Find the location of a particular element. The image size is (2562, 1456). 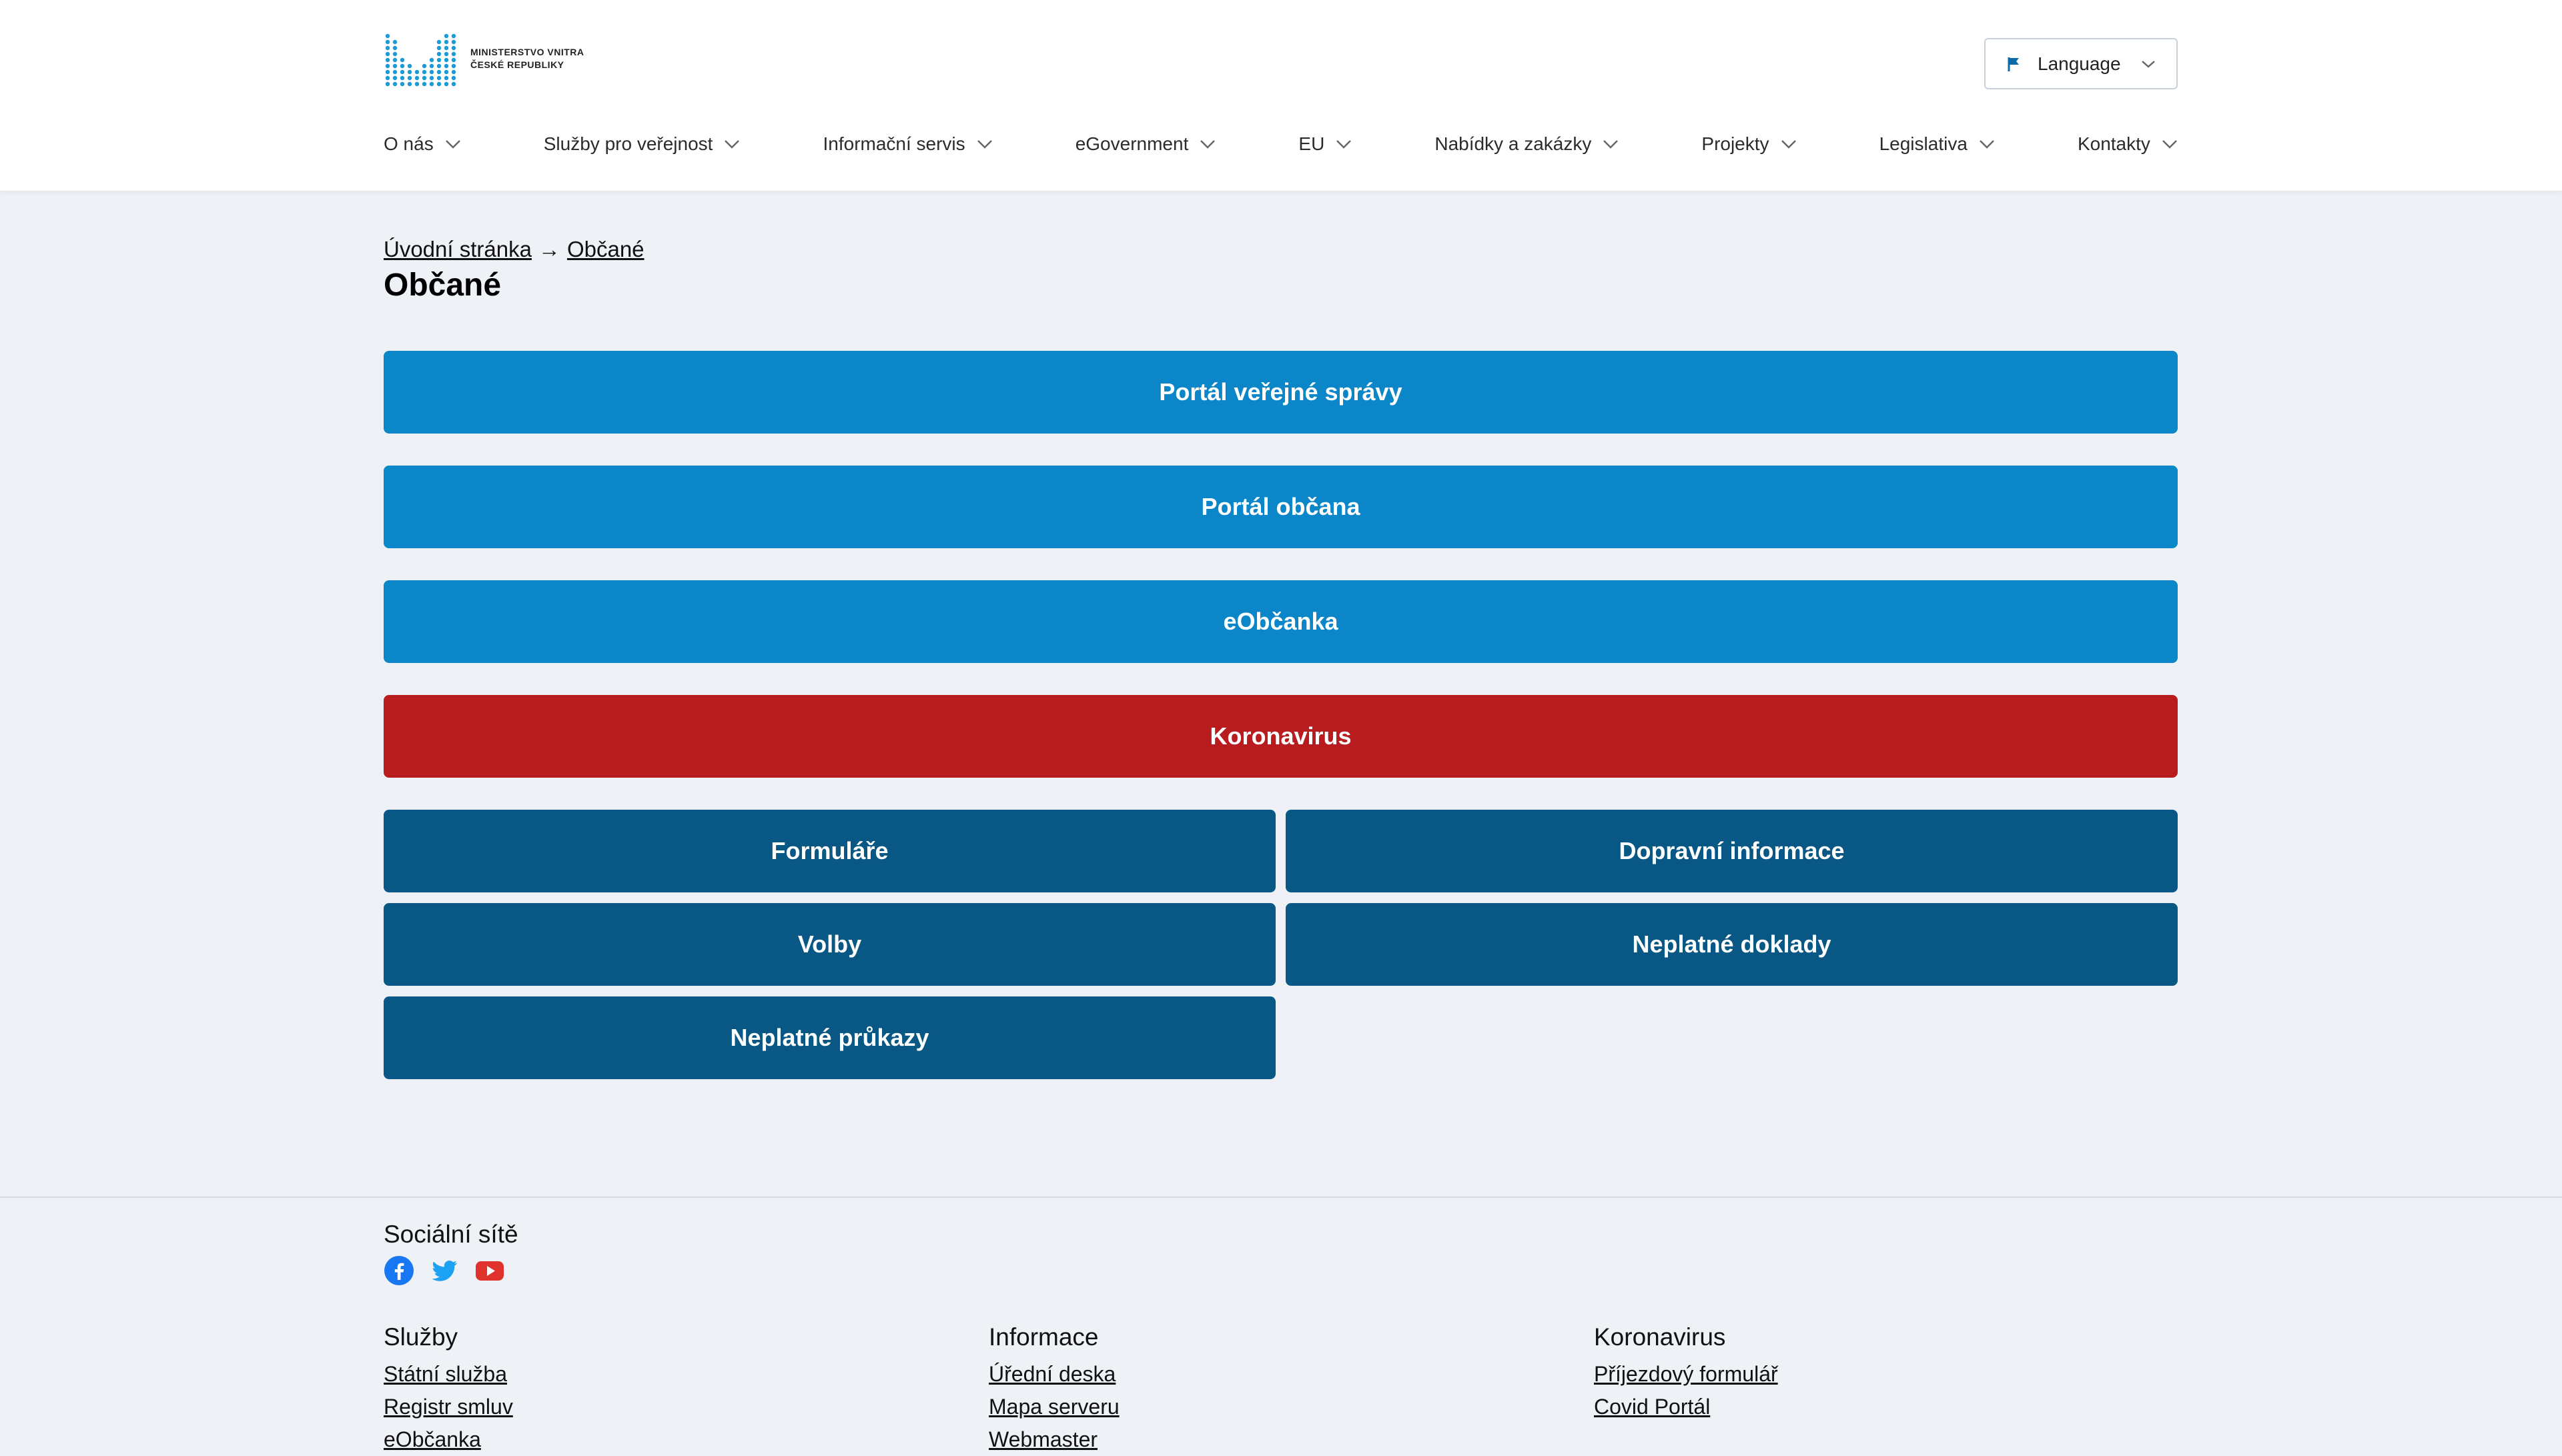

volby-button: Volby is located at coordinates (830, 944).